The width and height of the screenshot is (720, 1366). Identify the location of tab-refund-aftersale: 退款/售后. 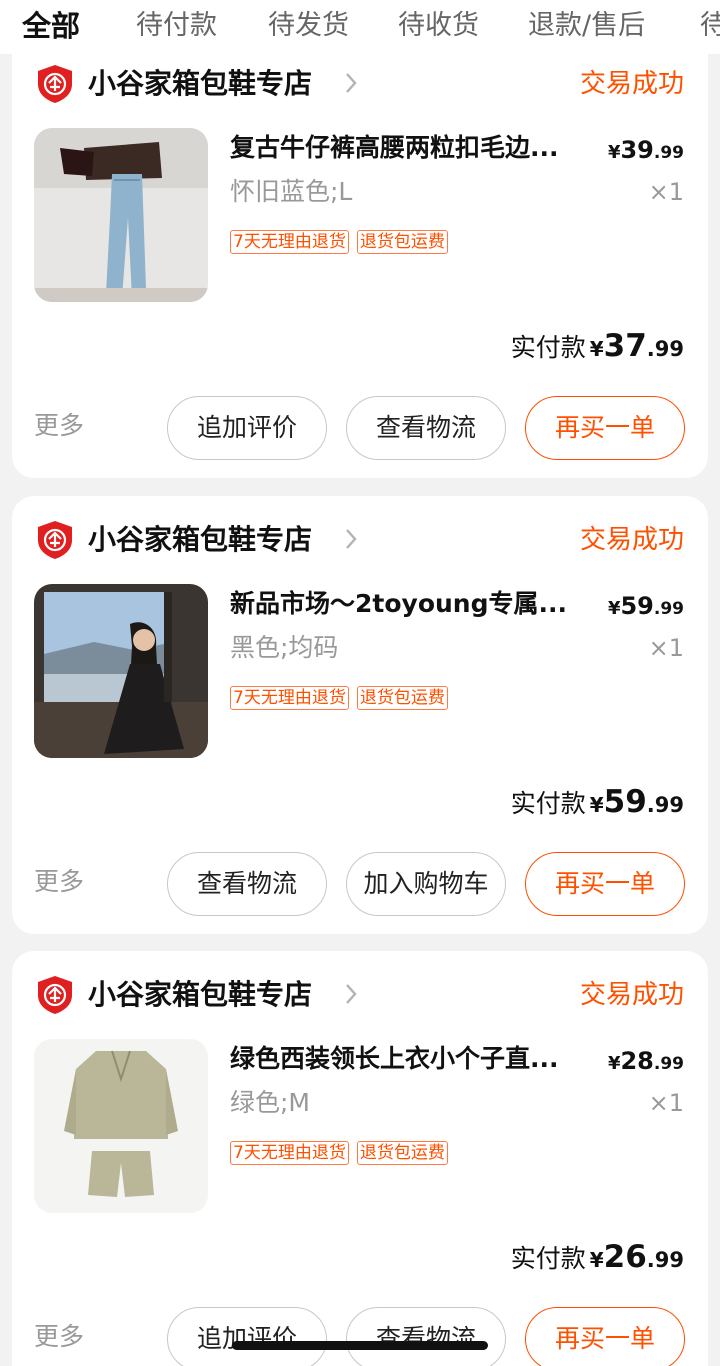
(586, 26).